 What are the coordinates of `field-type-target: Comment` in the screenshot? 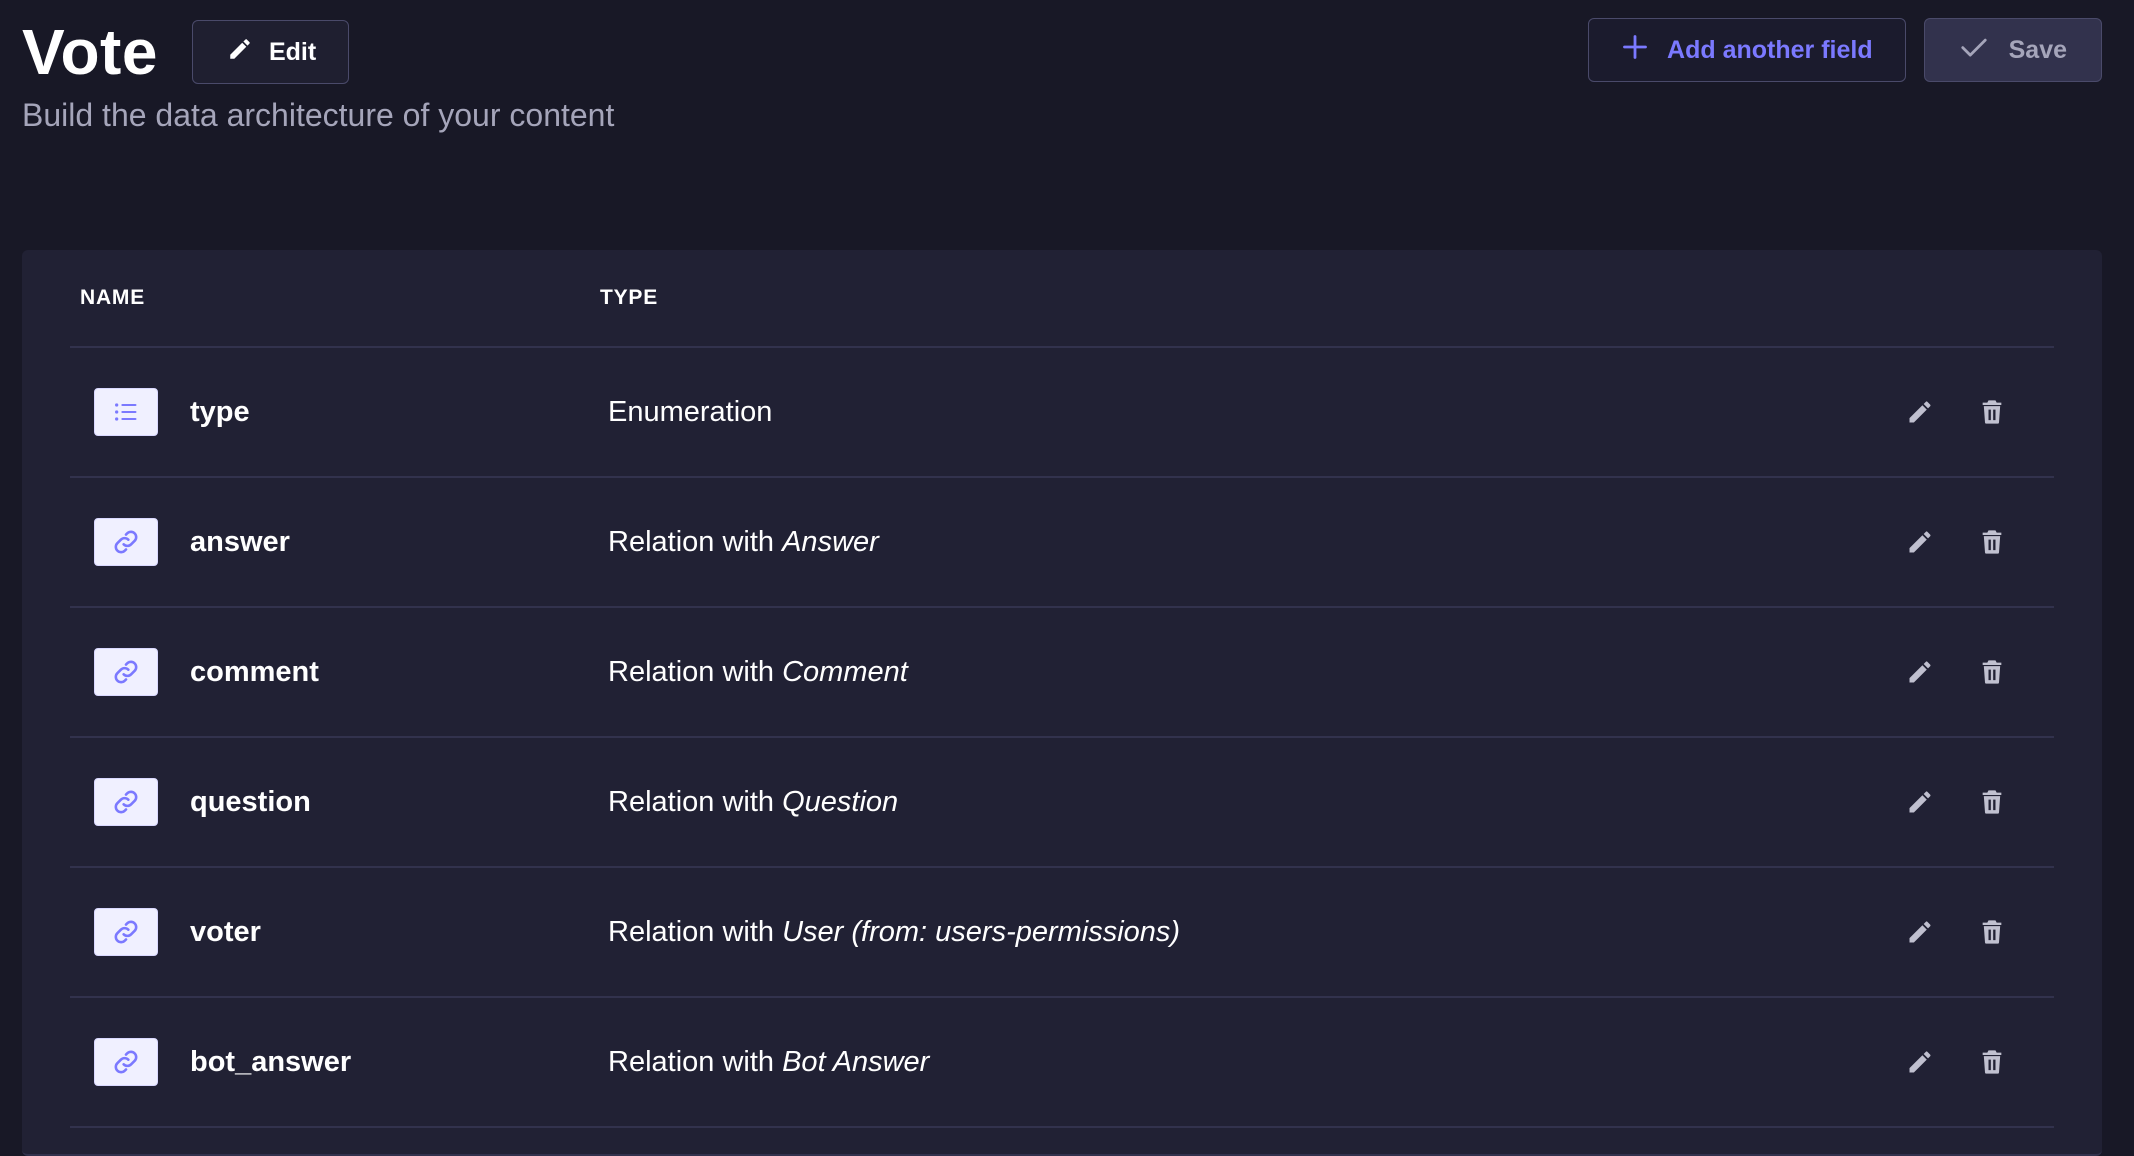 It's located at (845, 671).